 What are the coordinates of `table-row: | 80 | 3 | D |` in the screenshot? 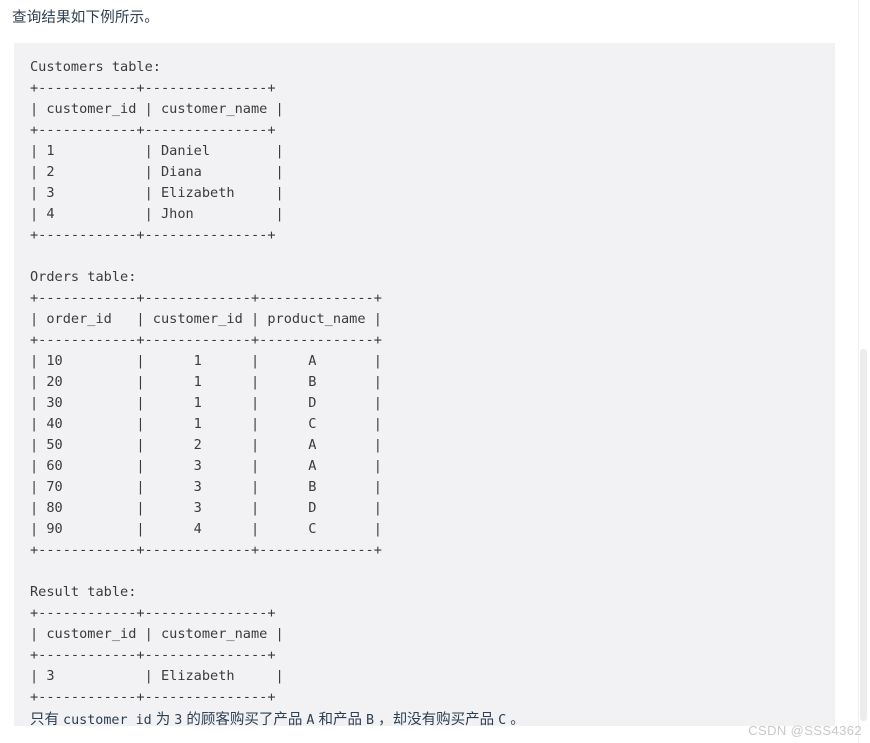 It's located at (206, 508).